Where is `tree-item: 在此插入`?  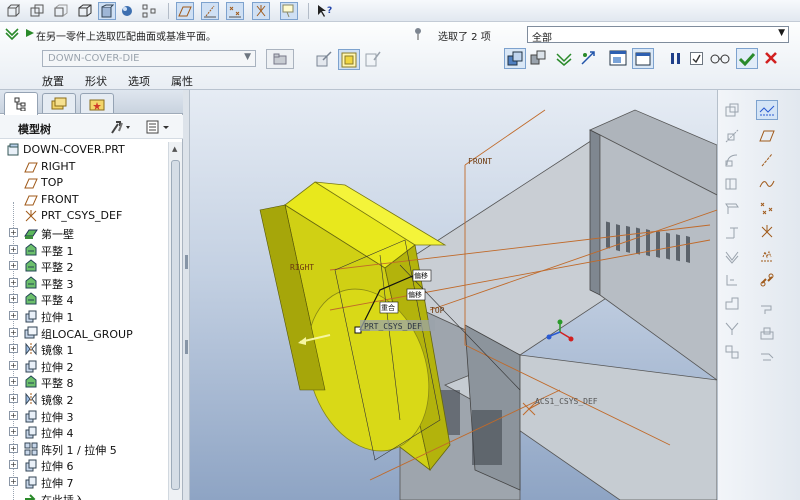
tree-item: 在此插入 is located at coordinates (84, 495).